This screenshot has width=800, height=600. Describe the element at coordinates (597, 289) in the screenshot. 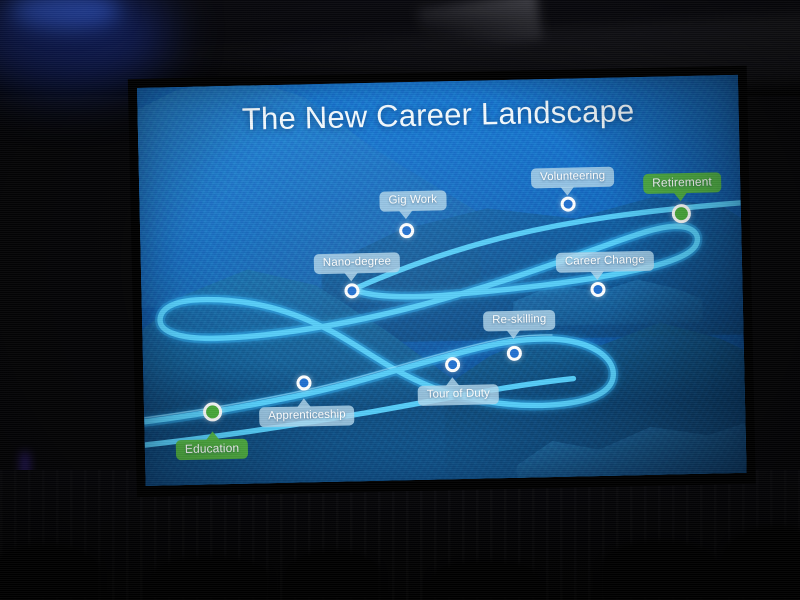

I see `milestone-node-career-change` at that location.